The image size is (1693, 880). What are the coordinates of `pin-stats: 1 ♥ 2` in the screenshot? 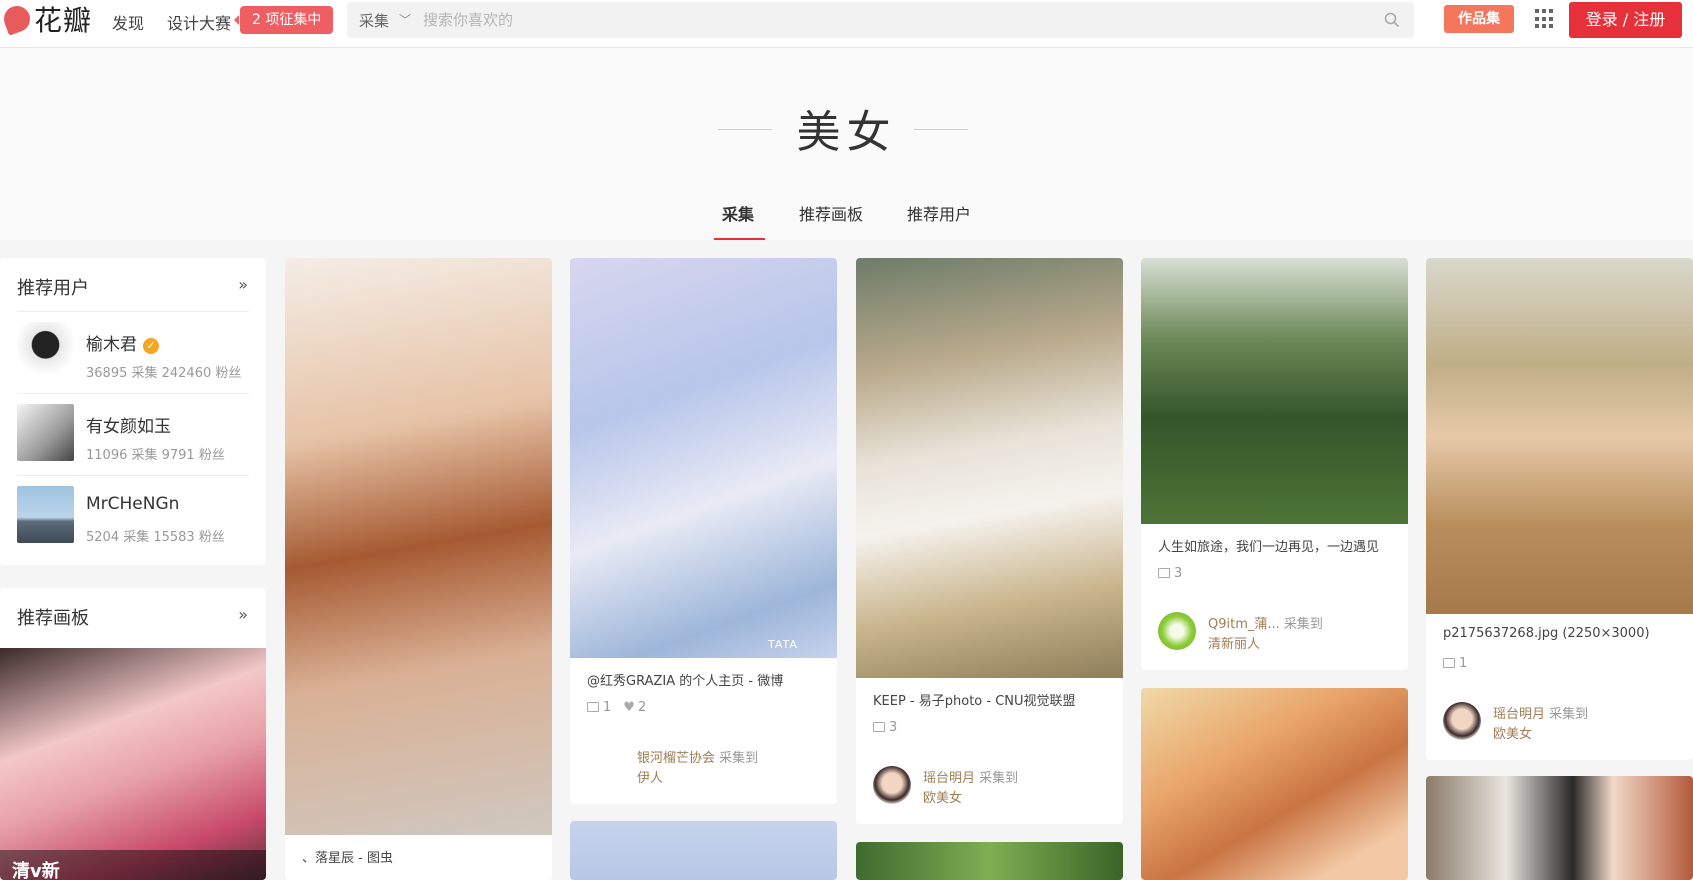 It's located at (616, 707).